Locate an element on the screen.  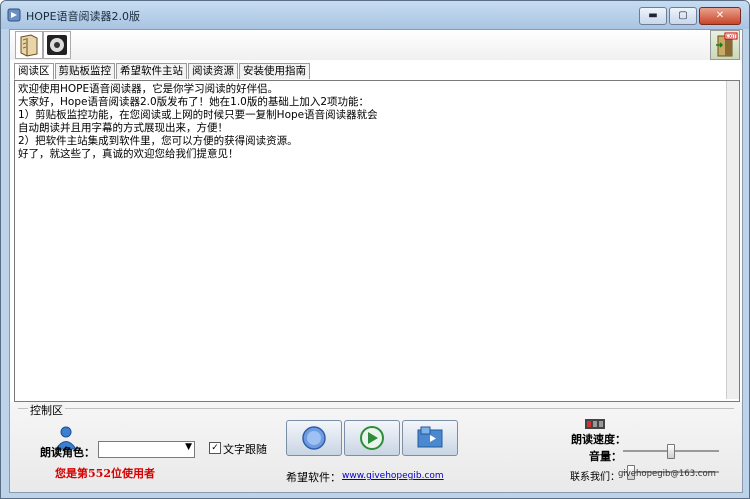
stop-icon is located at coordinates (314, 438).